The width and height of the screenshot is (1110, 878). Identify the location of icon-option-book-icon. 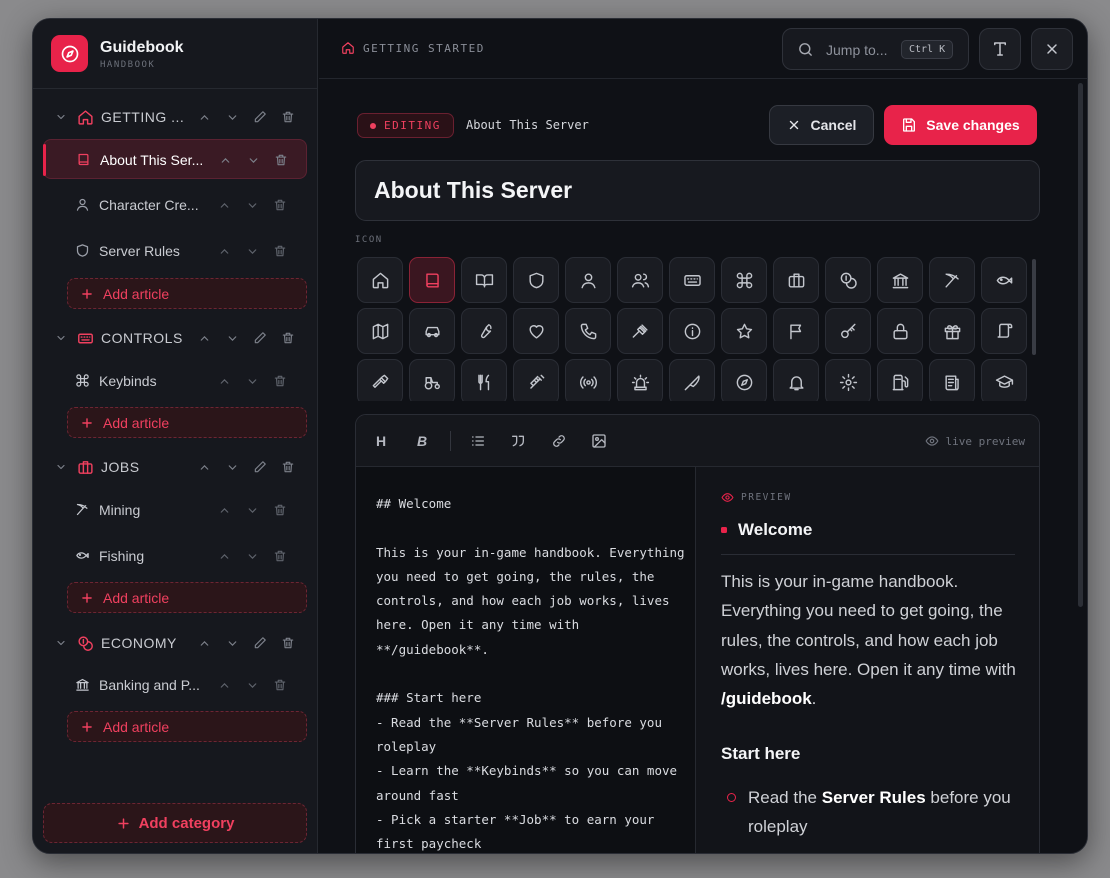
(432, 280).